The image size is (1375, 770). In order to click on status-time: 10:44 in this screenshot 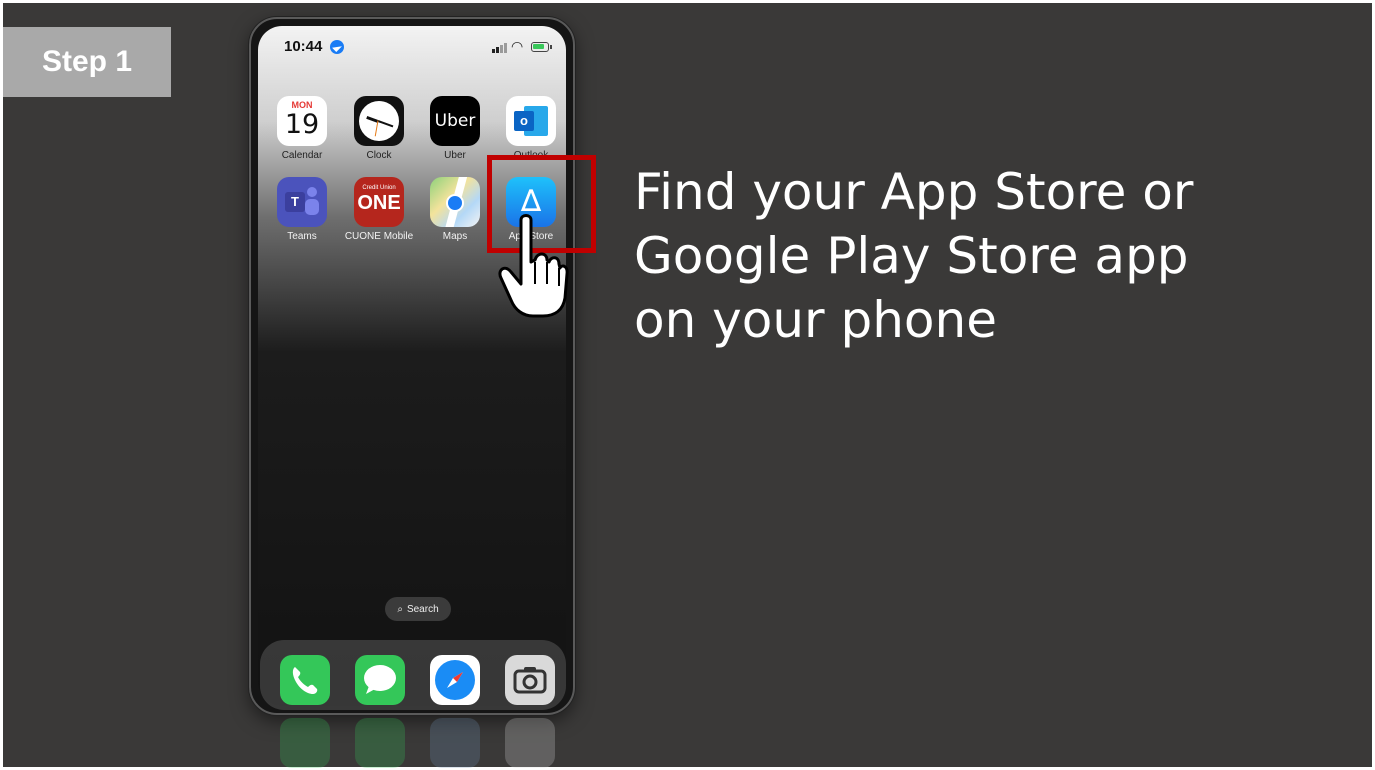, I will do `click(303, 46)`.